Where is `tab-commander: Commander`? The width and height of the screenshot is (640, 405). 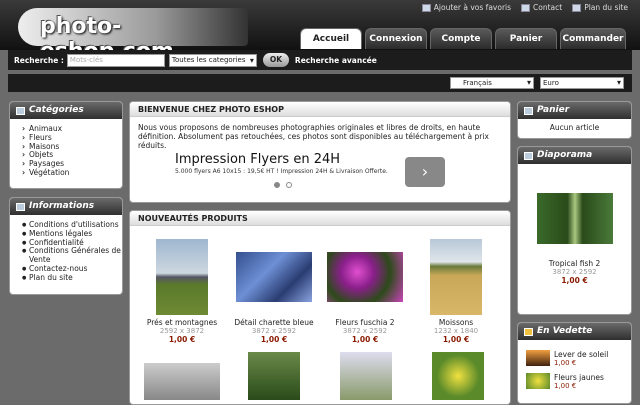 tab-commander: Commander is located at coordinates (593, 38).